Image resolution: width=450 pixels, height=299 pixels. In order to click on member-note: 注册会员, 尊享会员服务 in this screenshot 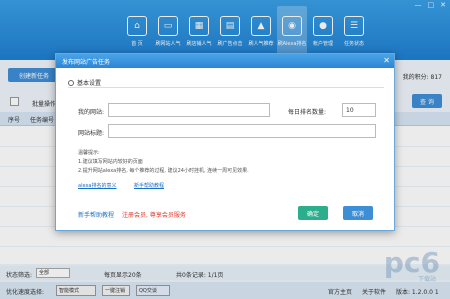, I will do `click(154, 214)`.